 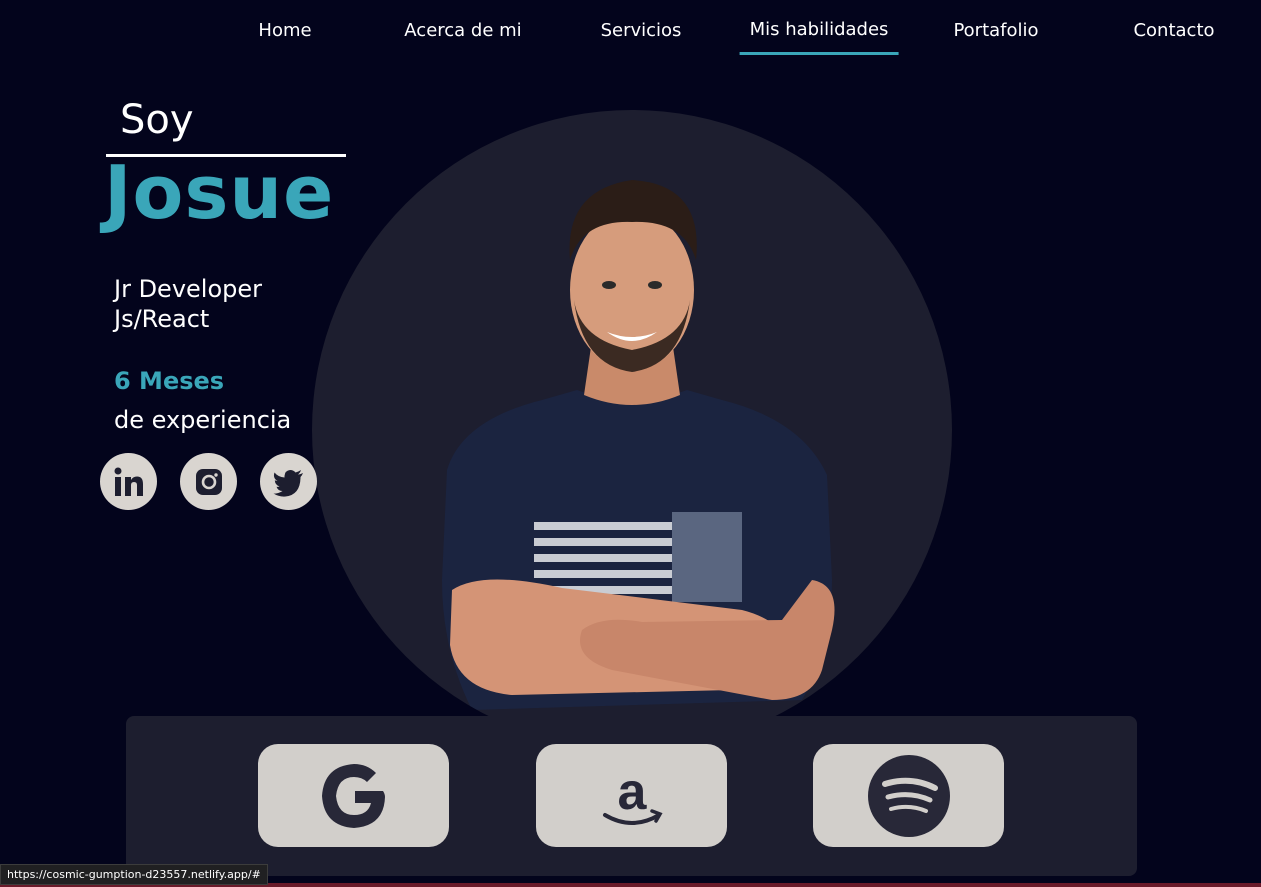 I want to click on google-card, so click(x=353, y=795).